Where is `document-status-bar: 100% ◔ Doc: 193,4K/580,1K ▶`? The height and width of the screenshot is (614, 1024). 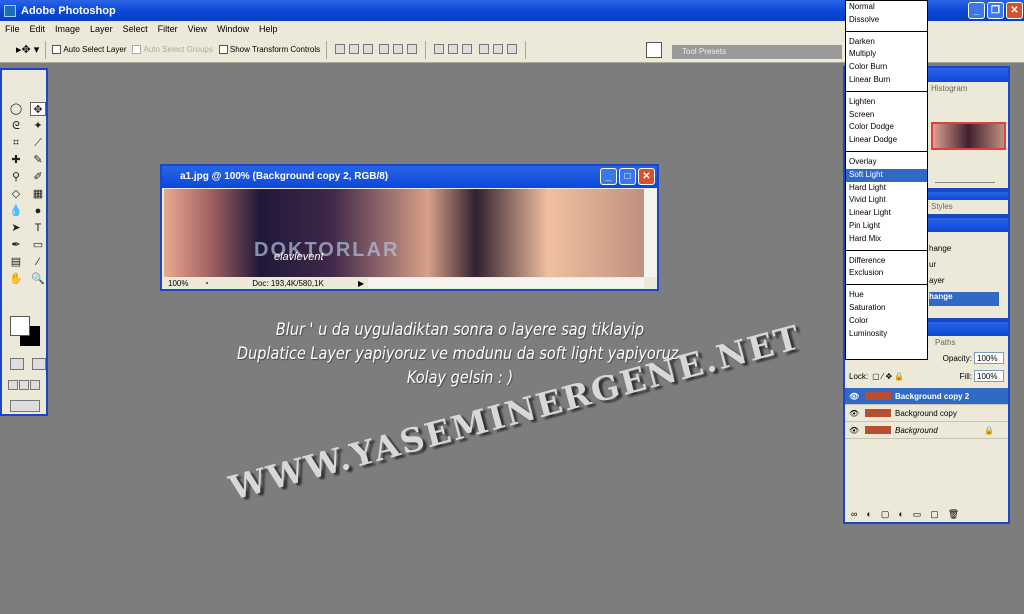 document-status-bar: 100% ◔ Doc: 193,4K/580,1K ▶ is located at coordinates (404, 283).